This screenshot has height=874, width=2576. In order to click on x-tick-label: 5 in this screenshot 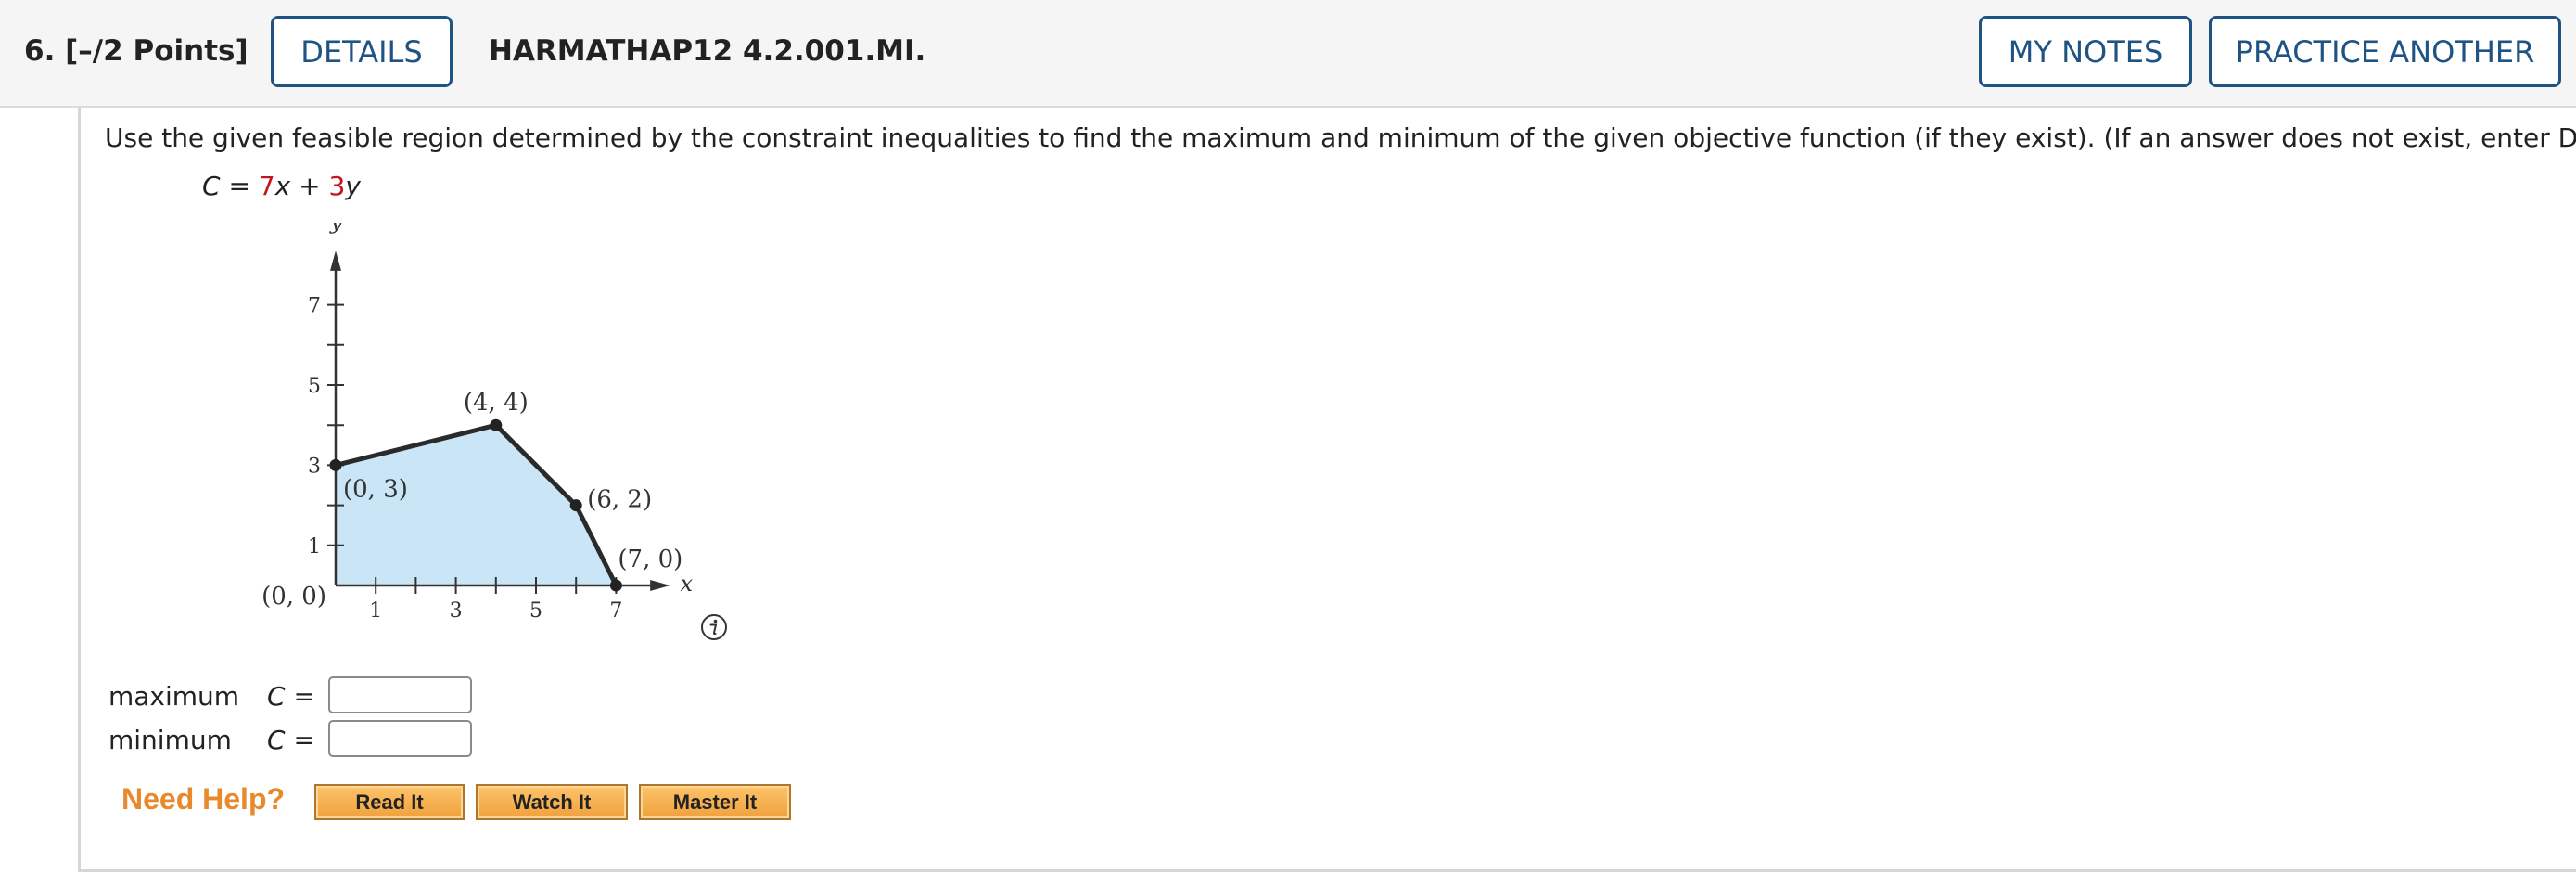, I will do `click(535, 611)`.